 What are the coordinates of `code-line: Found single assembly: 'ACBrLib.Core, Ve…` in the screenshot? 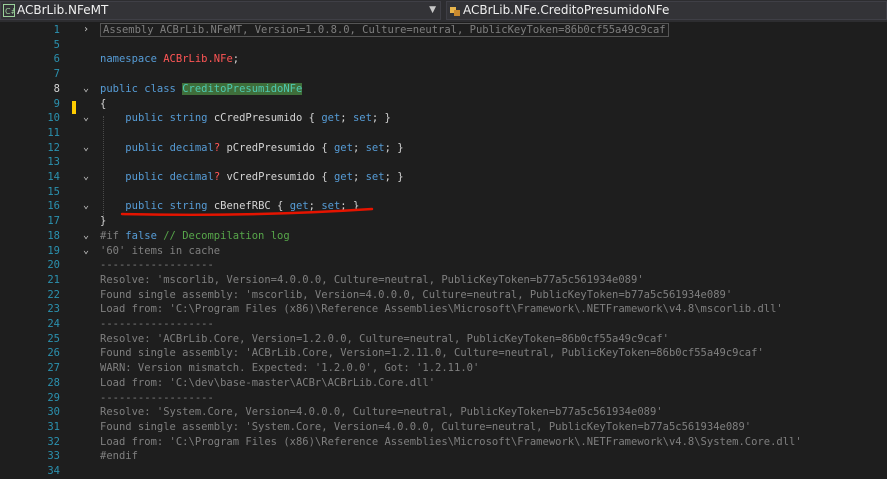 It's located at (432, 353).